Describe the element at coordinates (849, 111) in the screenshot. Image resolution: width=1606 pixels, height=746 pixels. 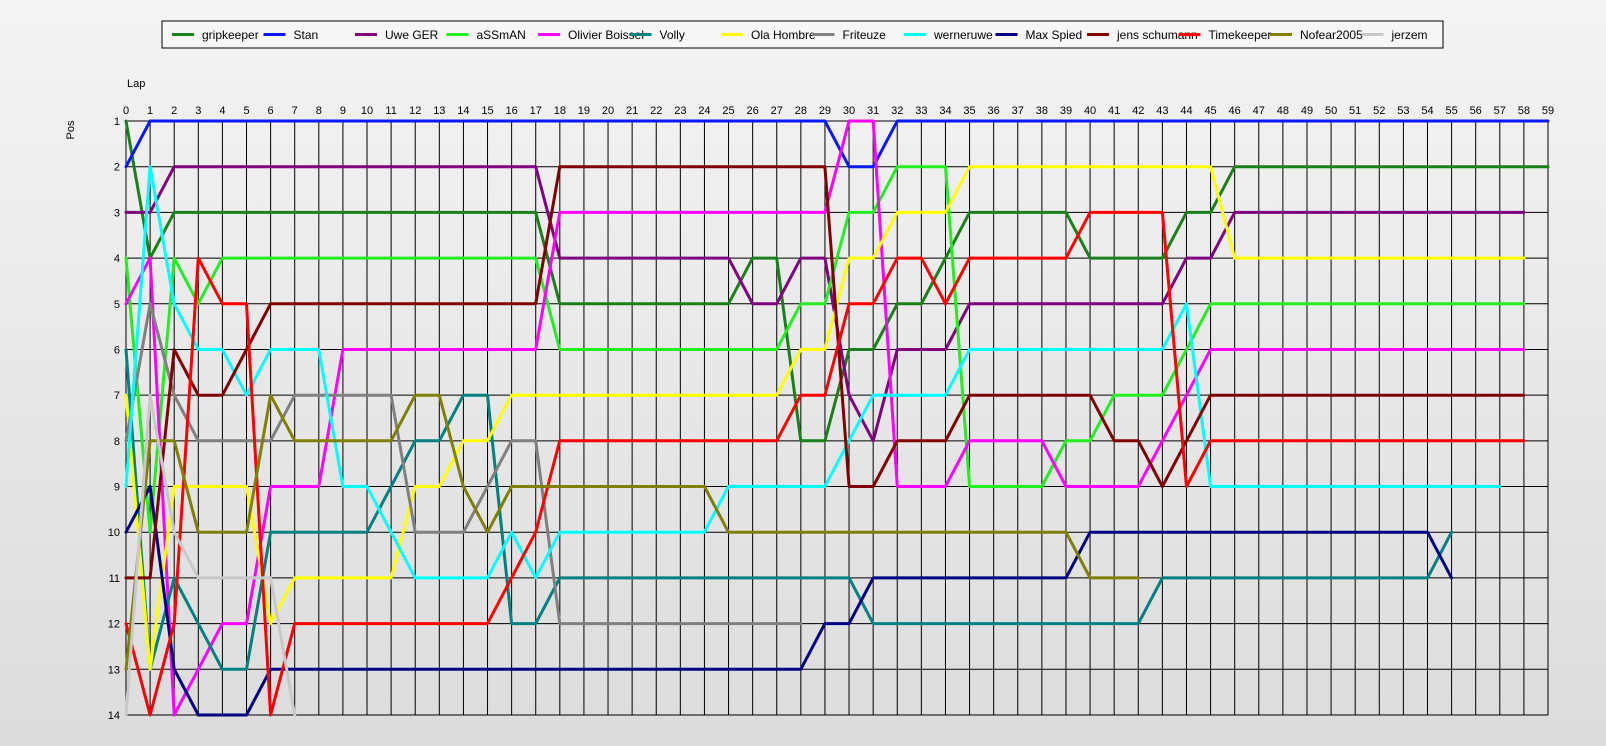
I see `x-tick-label: 30` at that location.